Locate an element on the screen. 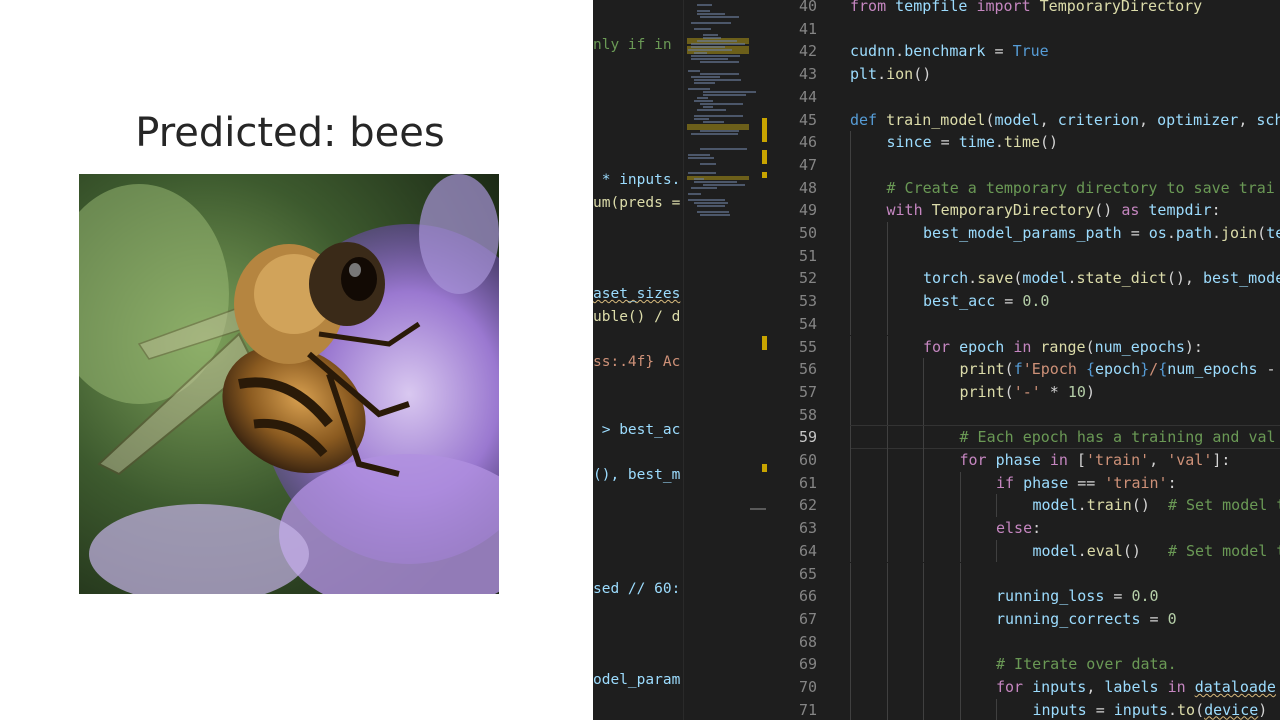  code-token: in is located at coordinates (1176, 687).